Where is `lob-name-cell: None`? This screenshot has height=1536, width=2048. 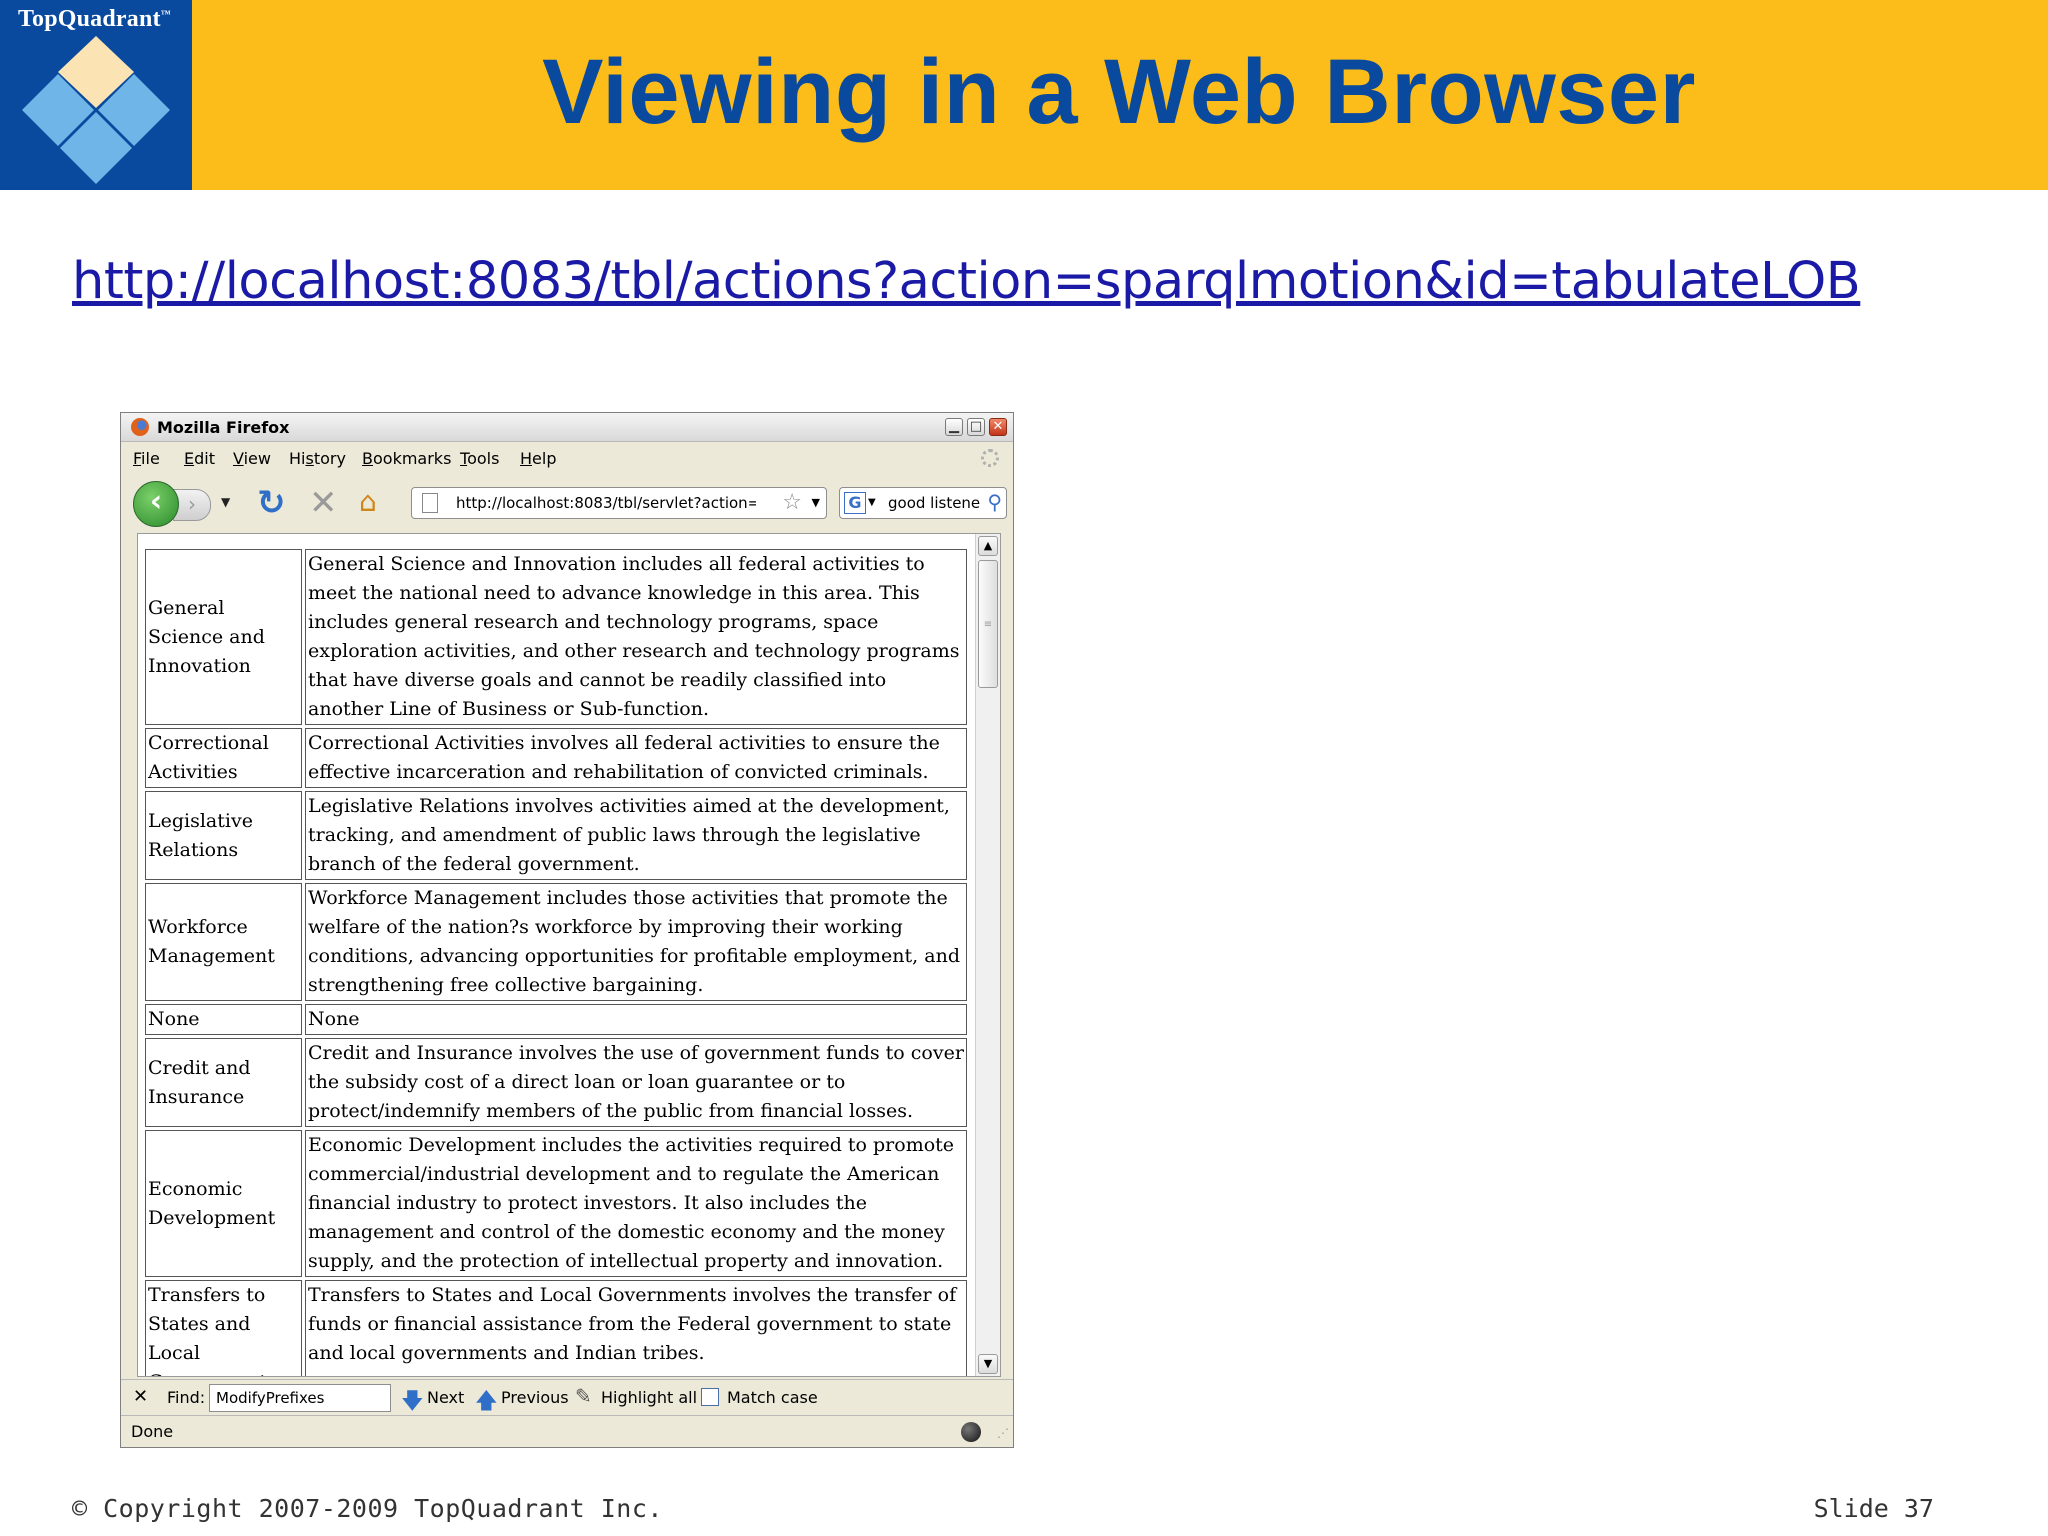
lob-name-cell: None is located at coordinates (223, 1019).